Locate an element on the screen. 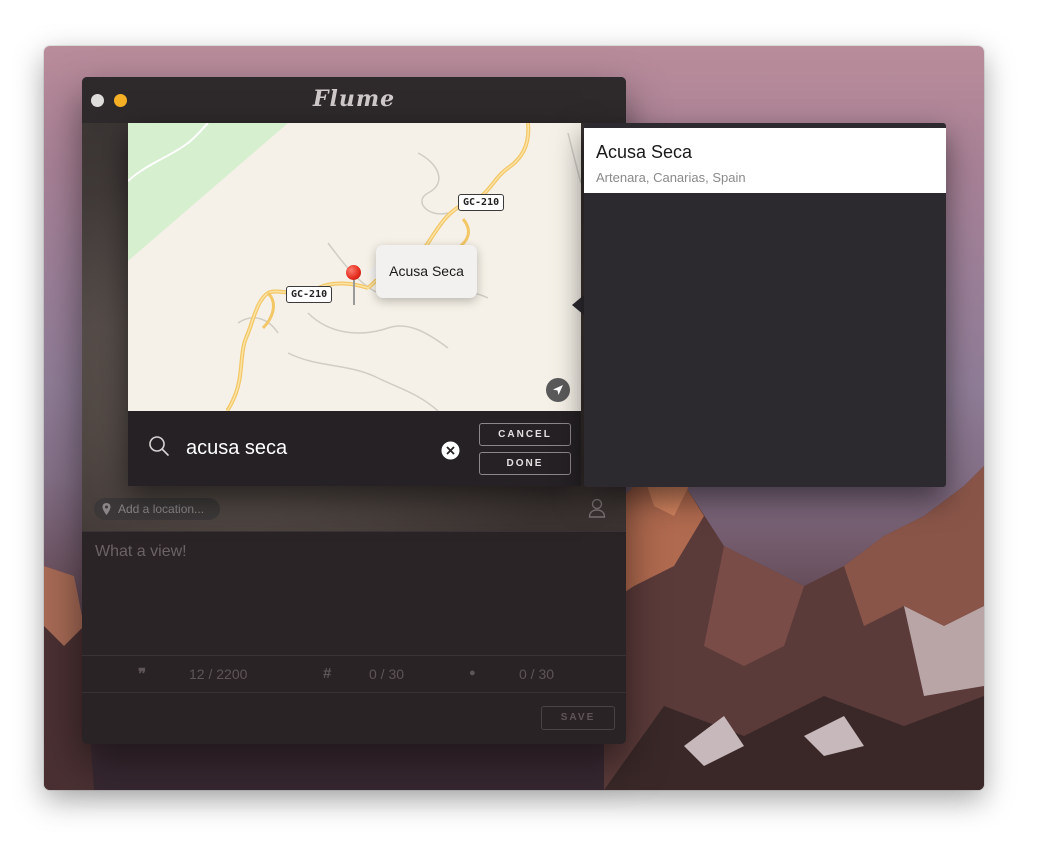 The width and height of the screenshot is (1038, 856). road-label-gc210-north: GC-210 is located at coordinates (481, 202).